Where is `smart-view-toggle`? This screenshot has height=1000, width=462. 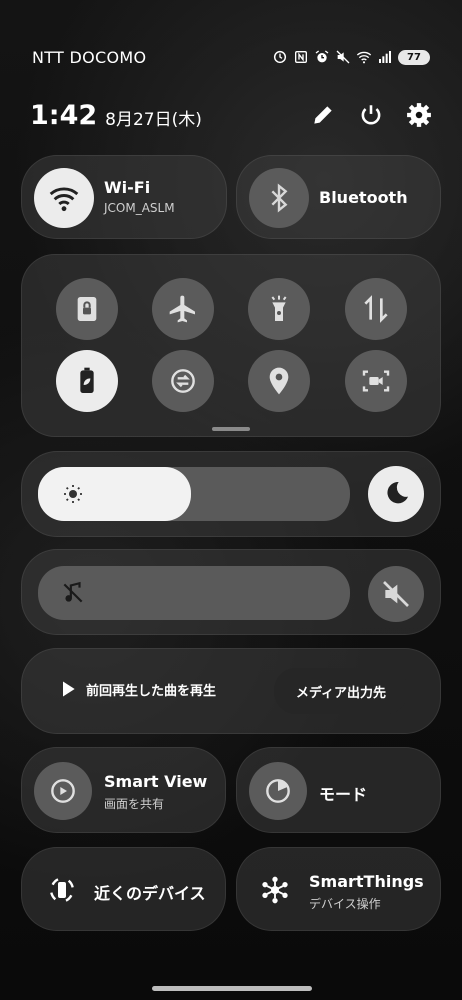
smart-view-toggle is located at coordinates (63, 791).